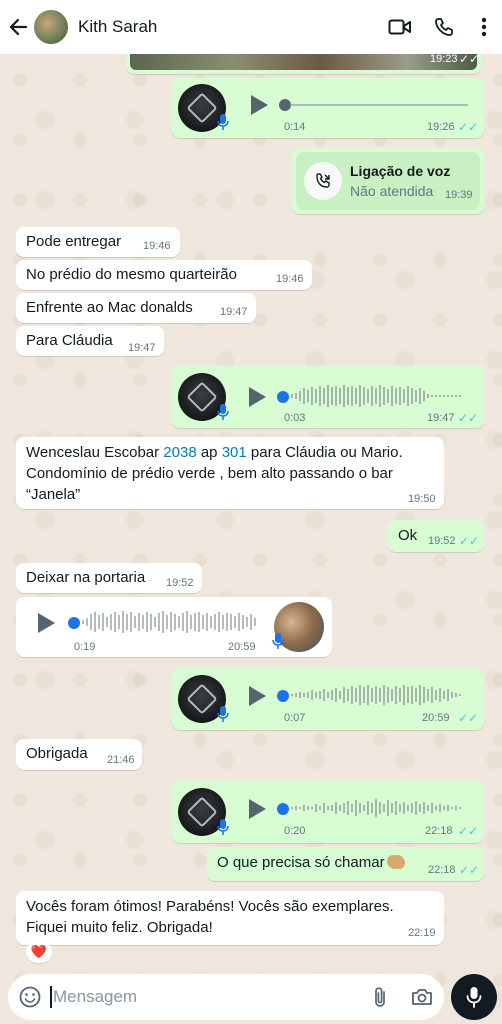 The width and height of the screenshot is (502, 1024). I want to click on emoji-button, so click(30, 997).